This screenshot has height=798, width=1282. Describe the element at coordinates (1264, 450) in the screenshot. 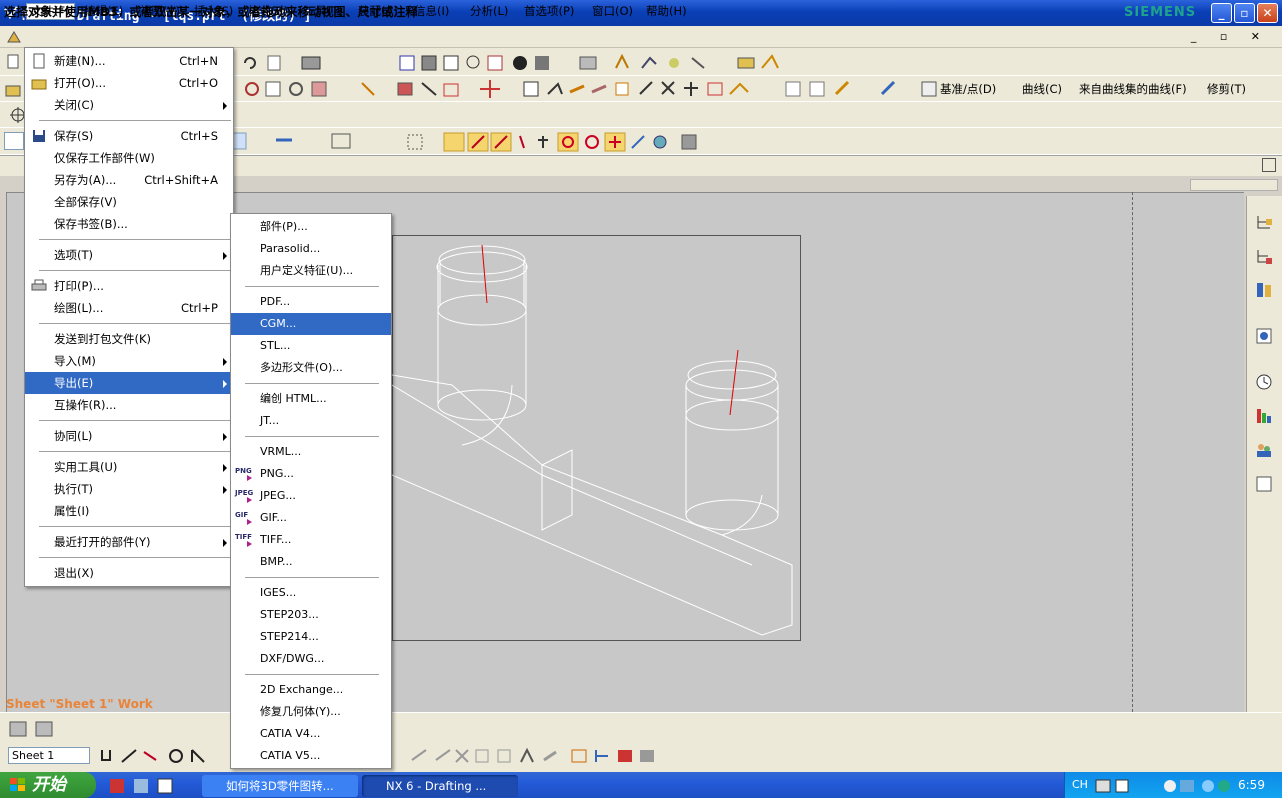

I see `roles-icon` at that location.